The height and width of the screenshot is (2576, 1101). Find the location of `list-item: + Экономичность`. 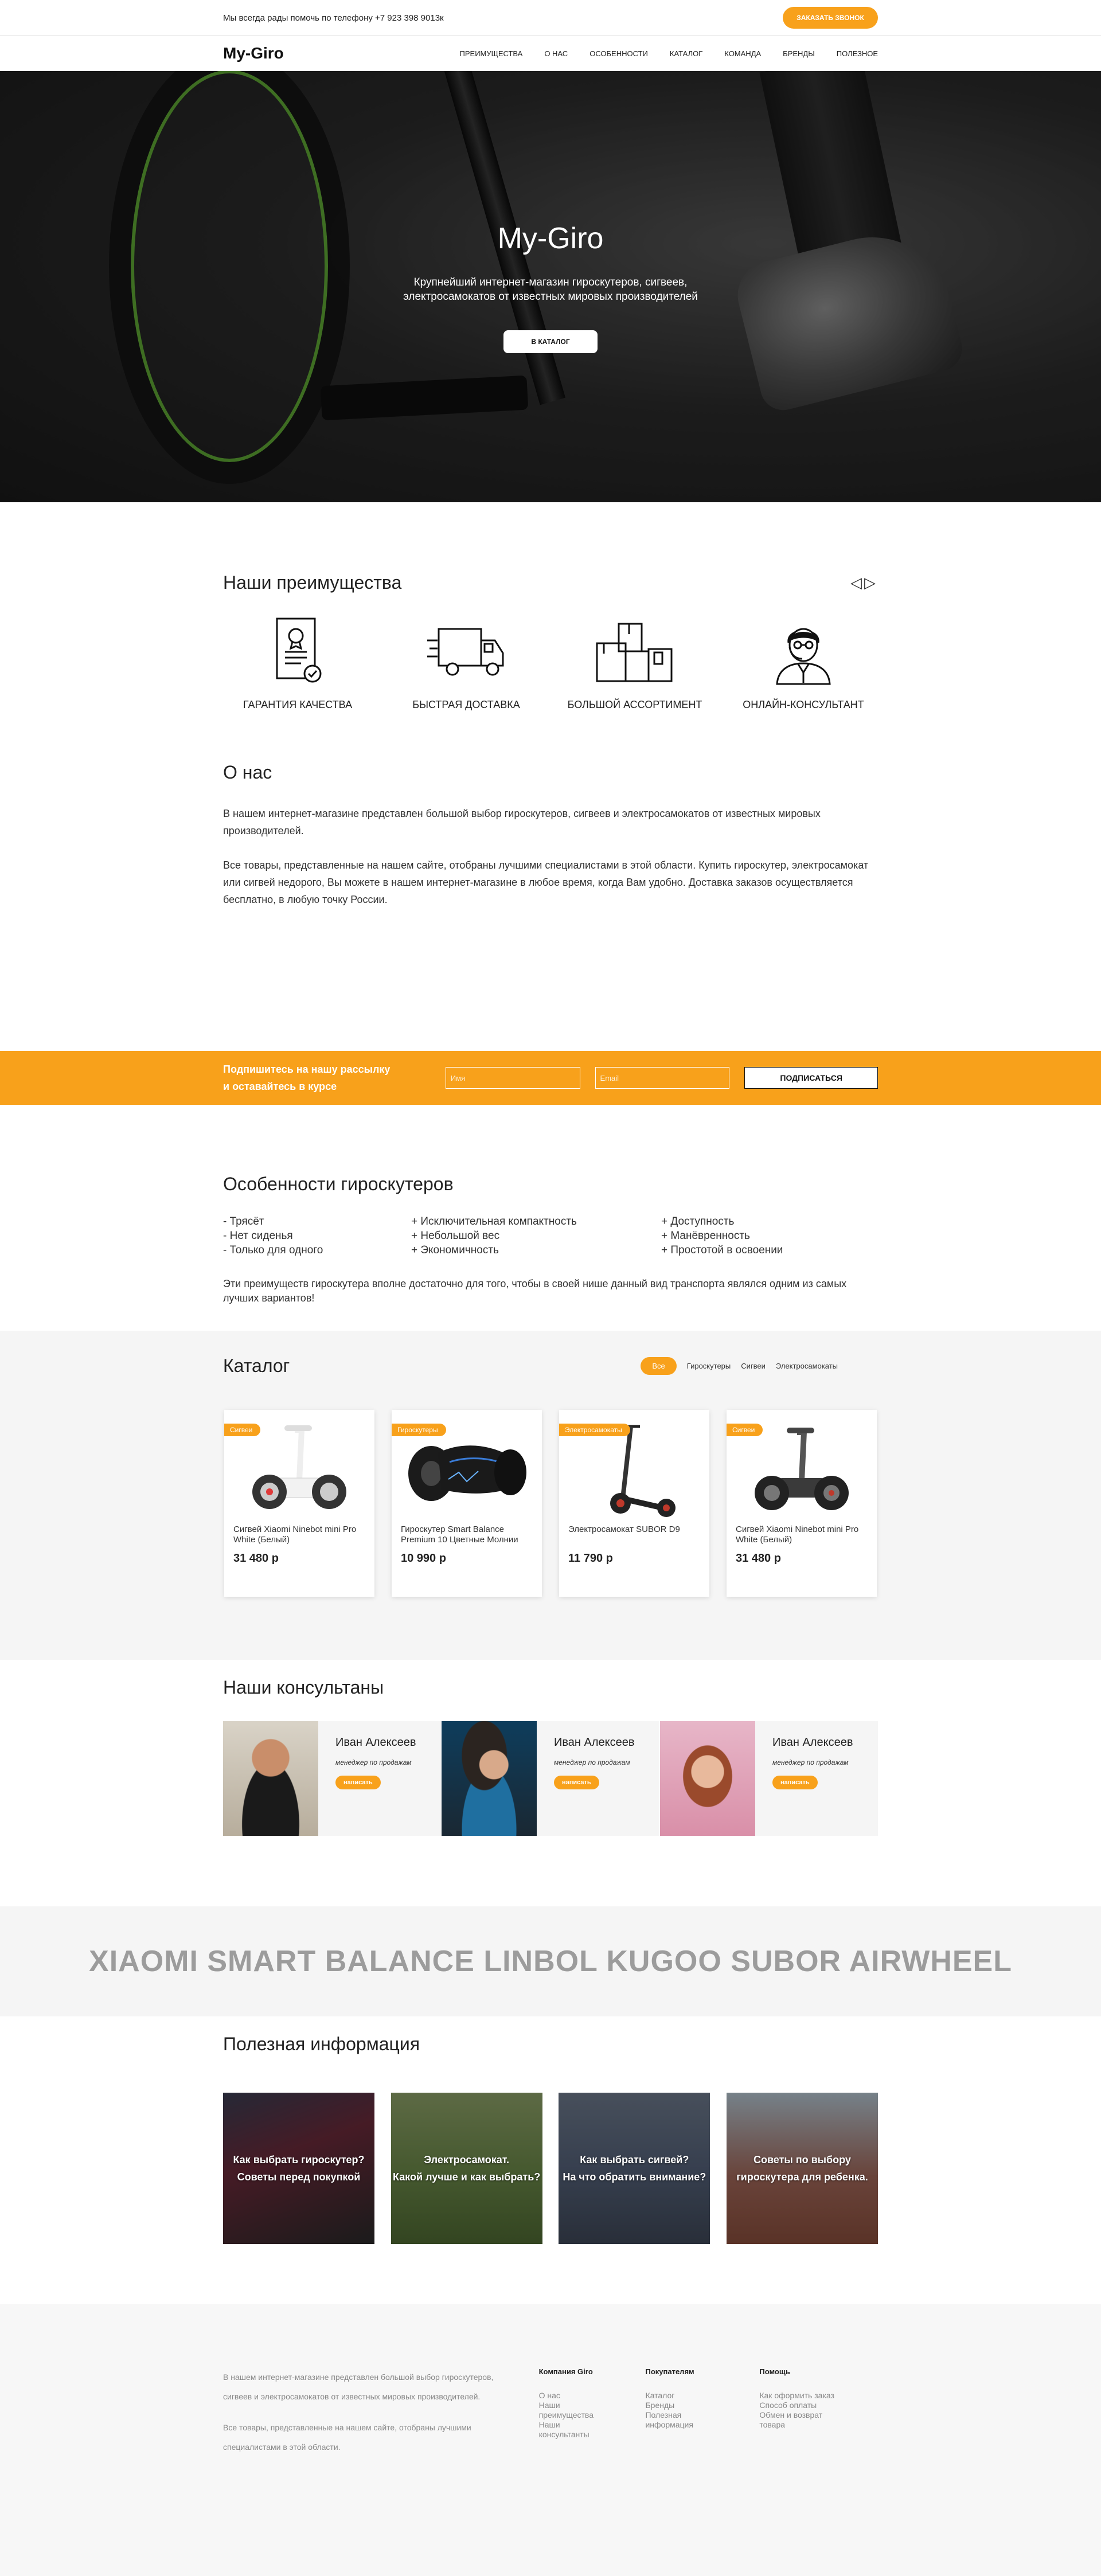

list-item: + Экономичность is located at coordinates (455, 1250).